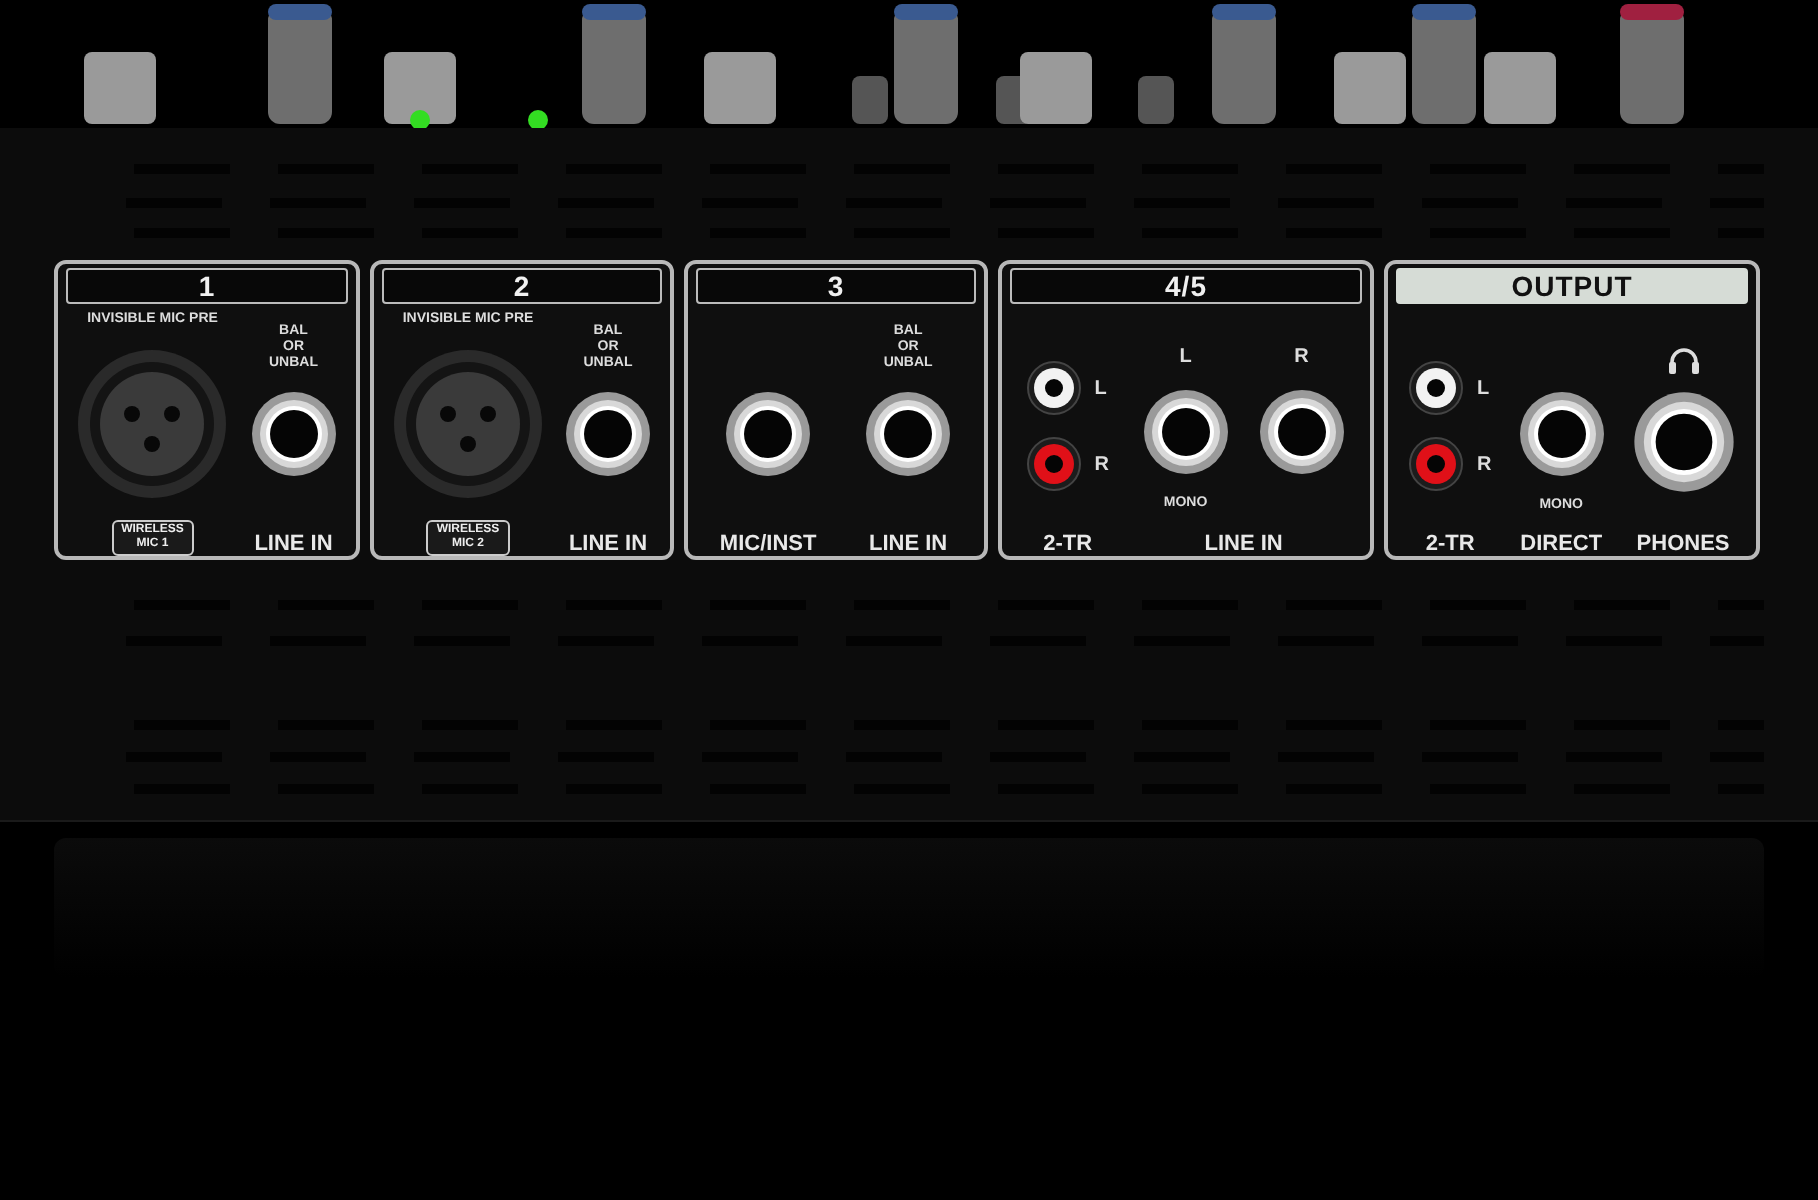 The height and width of the screenshot is (1200, 1818). What do you see at coordinates (1683, 360) in the screenshot?
I see `headphones-icon` at bounding box center [1683, 360].